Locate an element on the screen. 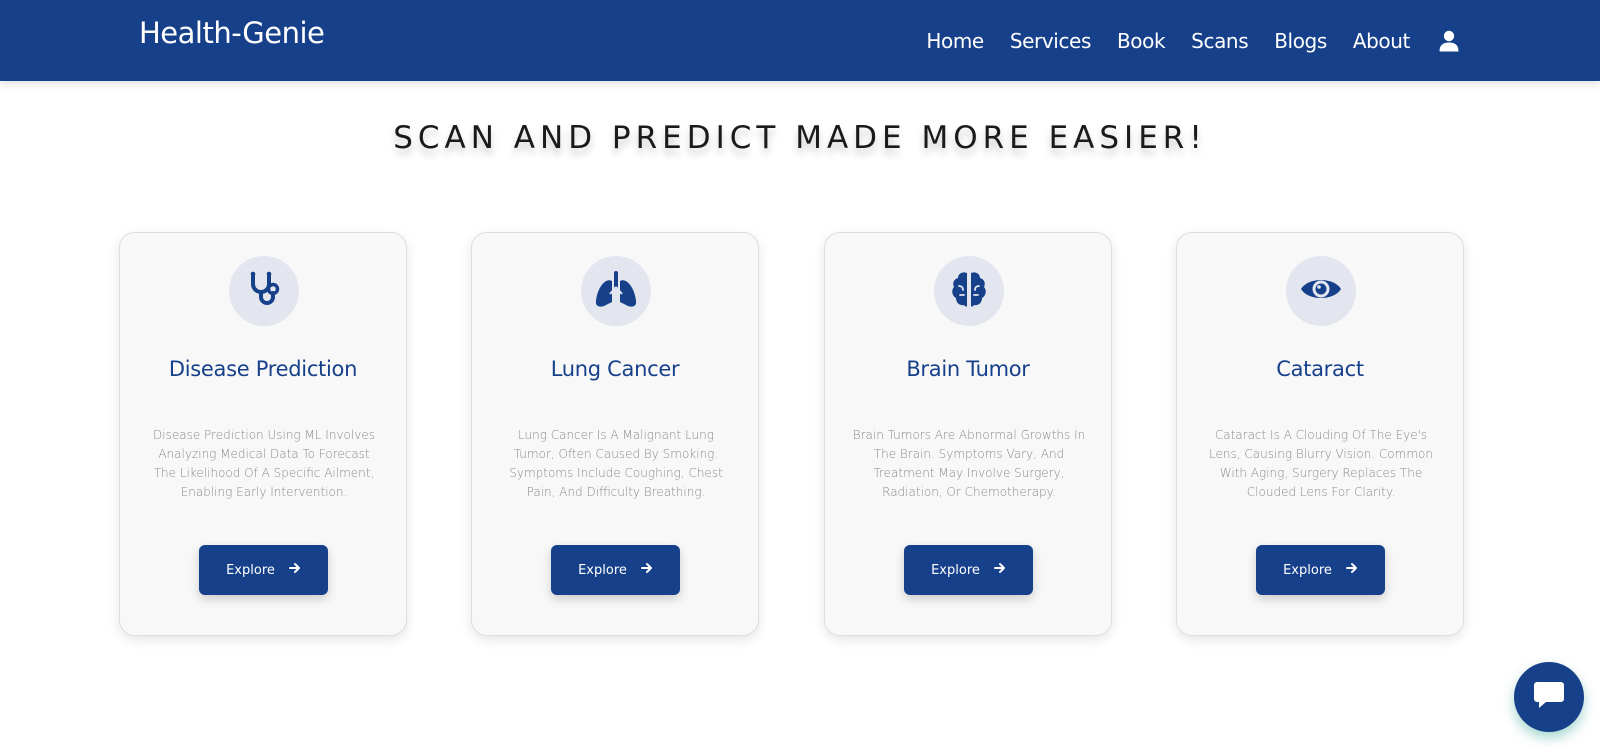 The image size is (1600, 748). brand-logo: Health-Genie is located at coordinates (232, 33).